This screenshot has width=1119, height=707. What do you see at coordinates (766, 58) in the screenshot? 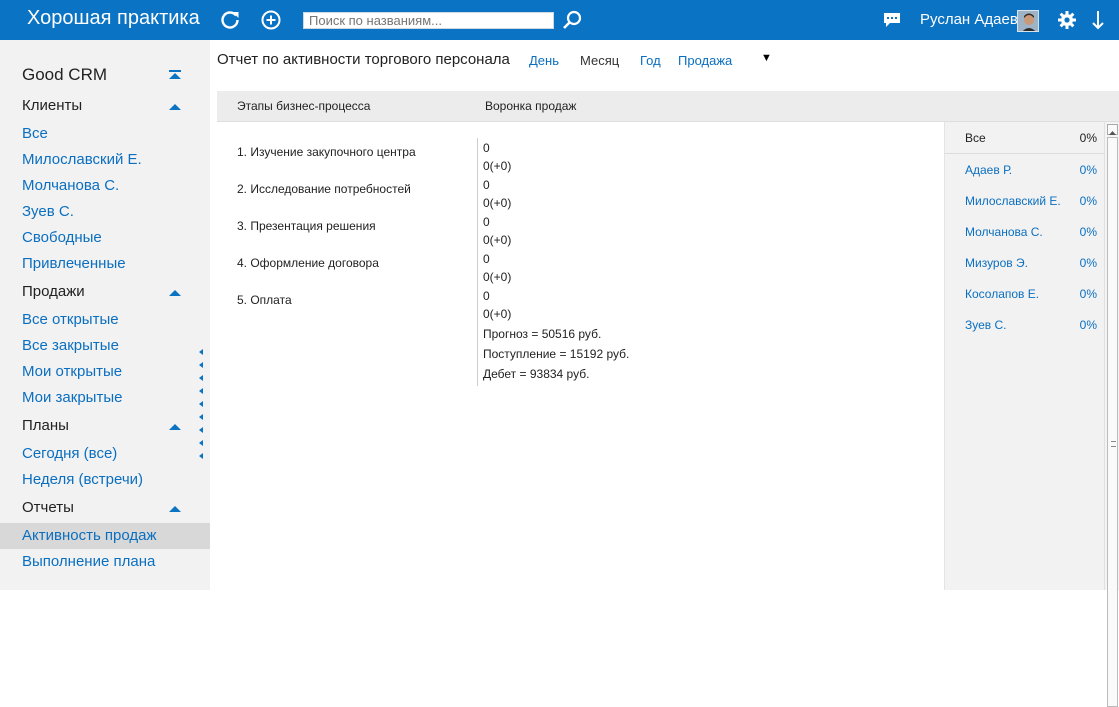
I see `type-dropdown-caret-icon: ▼` at bounding box center [766, 58].